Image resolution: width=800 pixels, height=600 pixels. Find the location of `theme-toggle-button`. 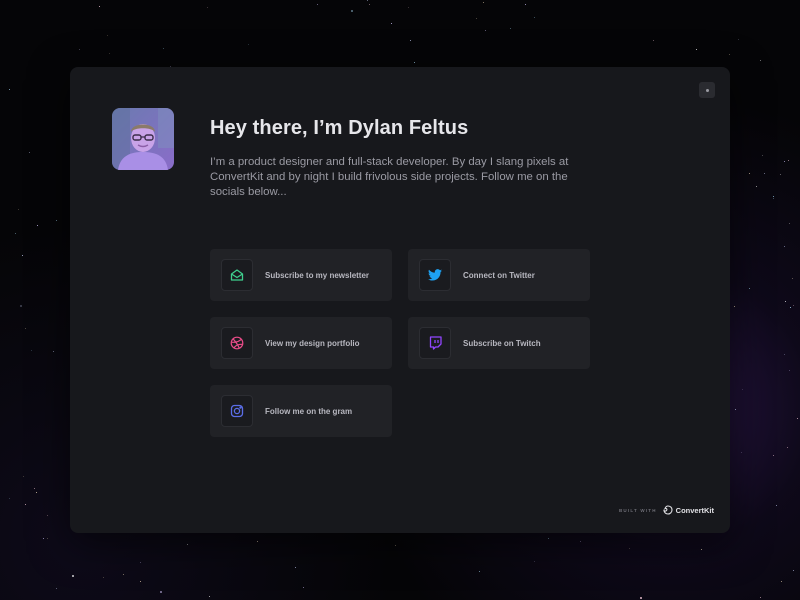

theme-toggle-button is located at coordinates (707, 90).